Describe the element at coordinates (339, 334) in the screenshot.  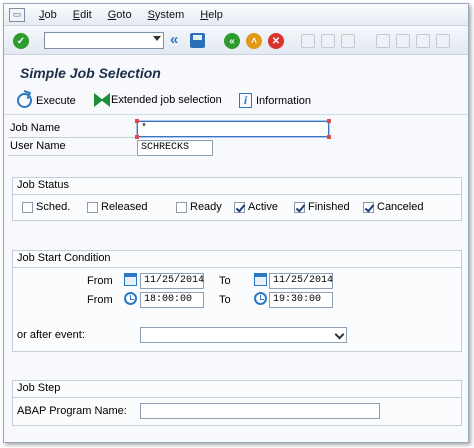
I see `chevron-down-icon` at that location.